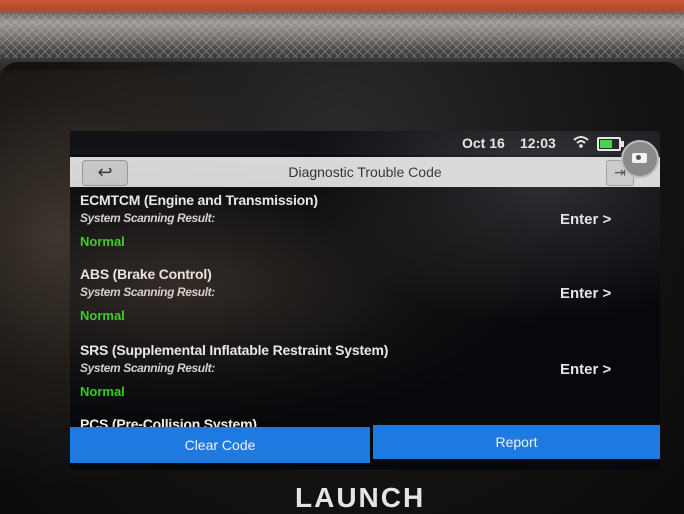 This screenshot has height=514, width=684. What do you see at coordinates (581, 142) in the screenshot?
I see `wifi-icon` at bounding box center [581, 142].